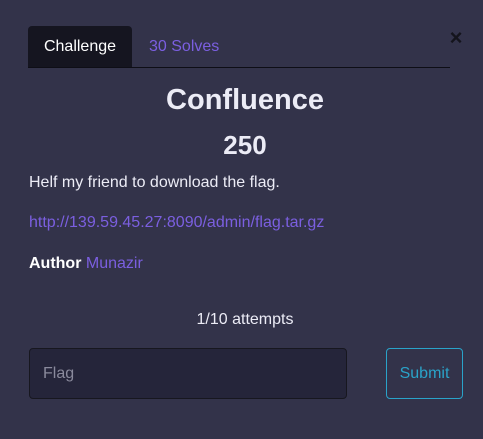  I want to click on tab-solves: 30 Solves, so click(184, 46).